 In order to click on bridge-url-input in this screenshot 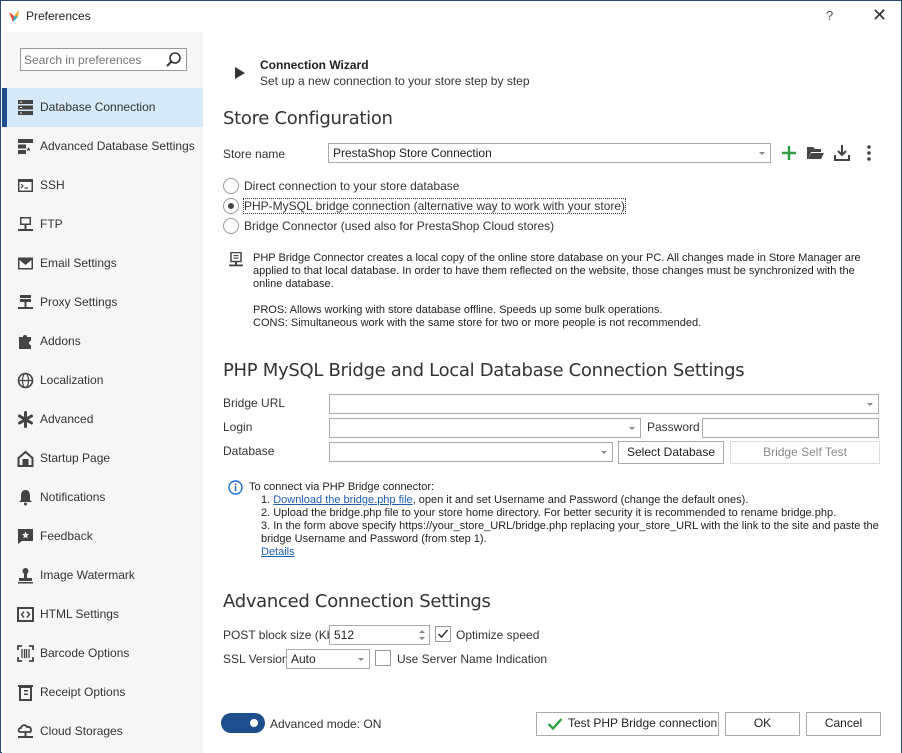, I will do `click(604, 404)`.